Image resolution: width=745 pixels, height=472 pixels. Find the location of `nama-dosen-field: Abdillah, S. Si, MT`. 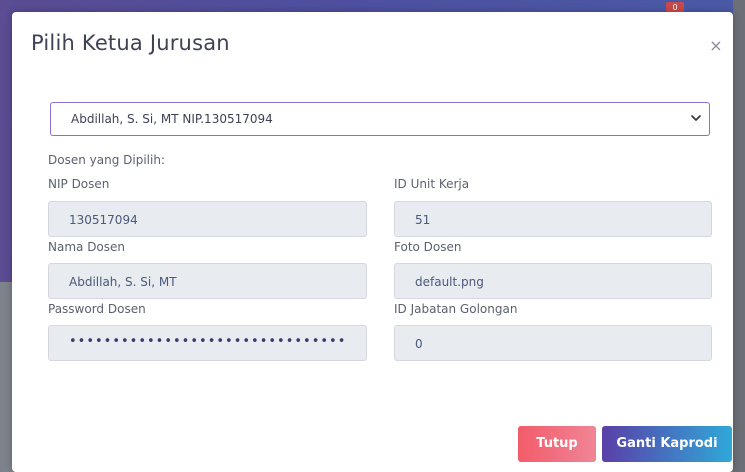

nama-dosen-field: Abdillah, S. Si, MT is located at coordinates (207, 281).